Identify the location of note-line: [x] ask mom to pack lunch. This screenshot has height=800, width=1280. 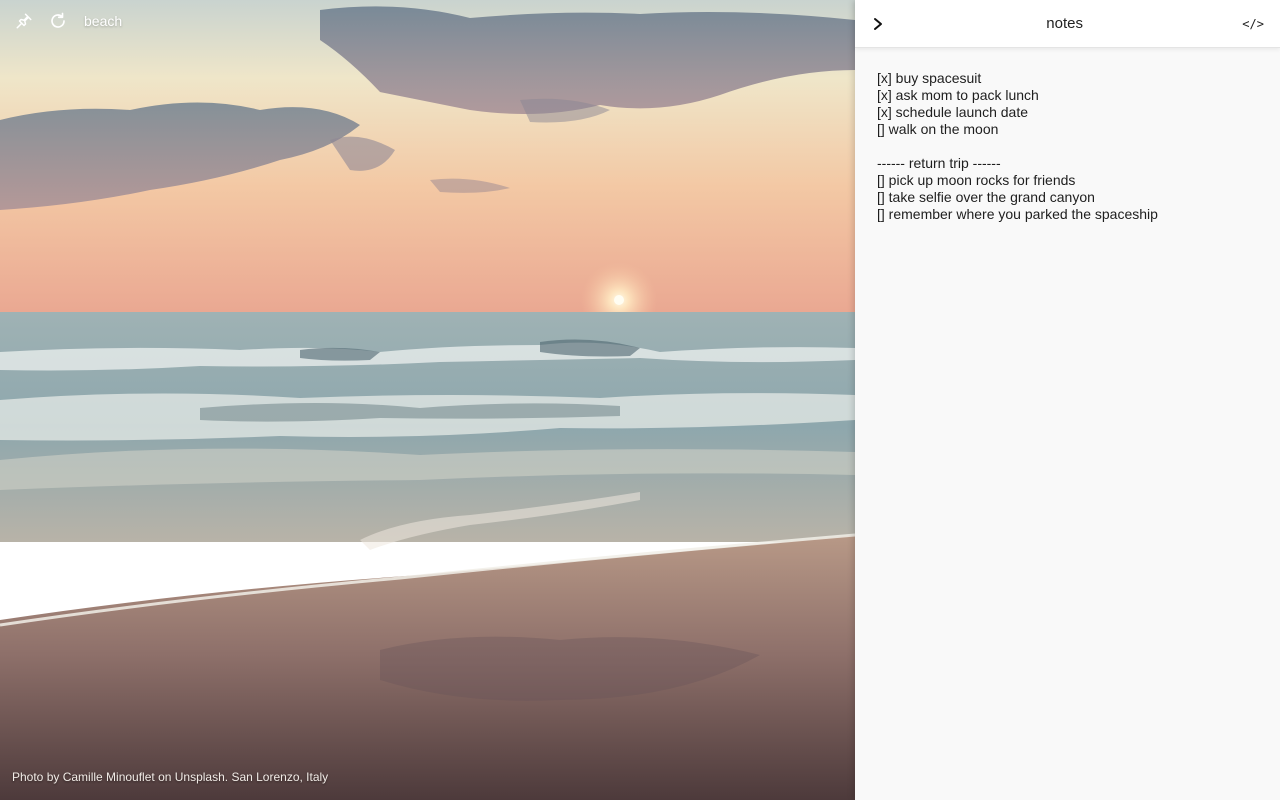
(958, 95).